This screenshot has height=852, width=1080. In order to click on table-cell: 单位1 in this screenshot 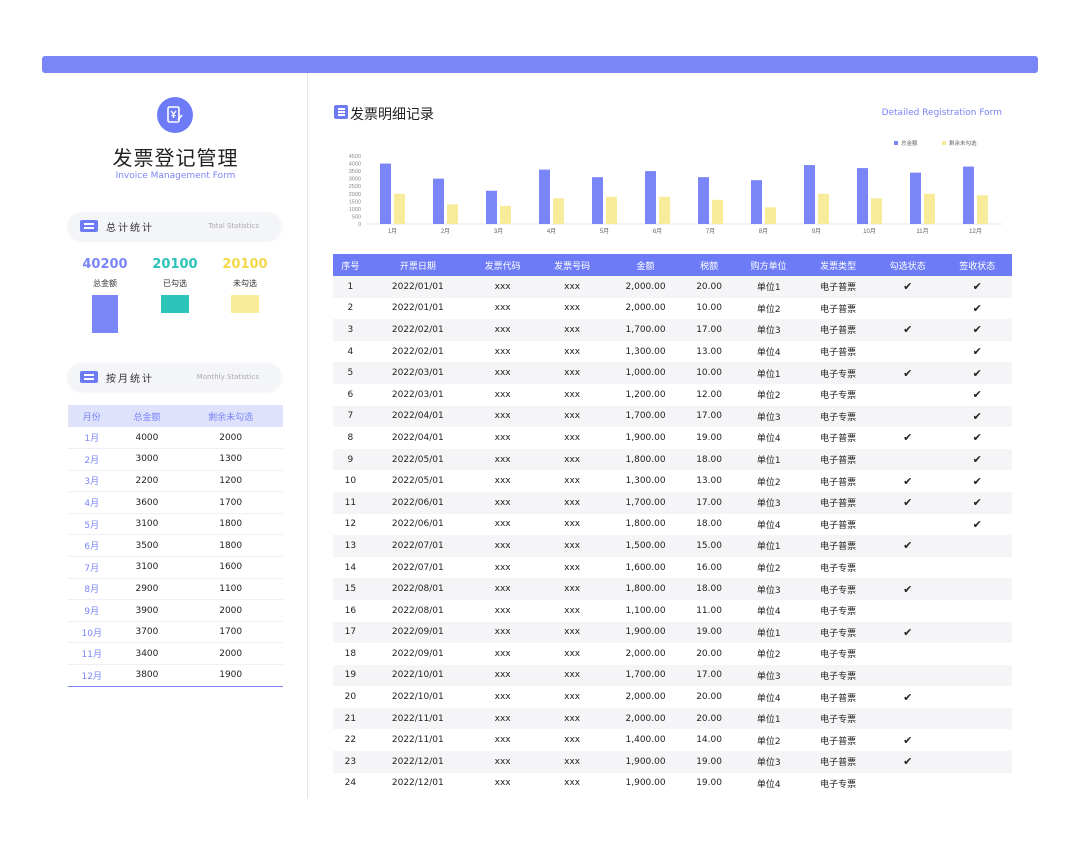, I will do `click(768, 632)`.